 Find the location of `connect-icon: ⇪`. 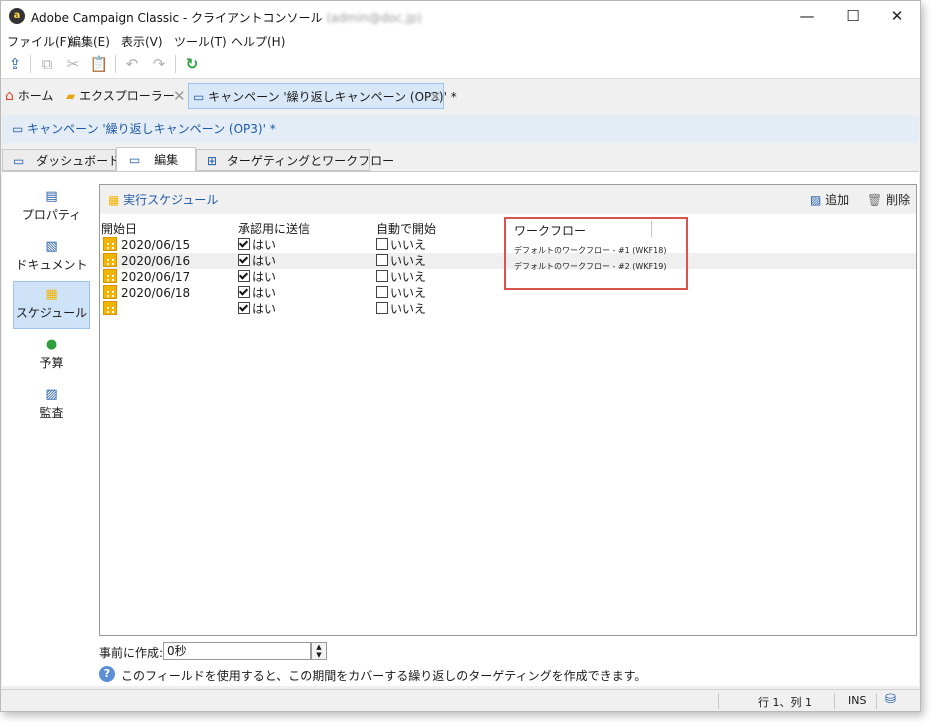

connect-icon: ⇪ is located at coordinates (15, 64).